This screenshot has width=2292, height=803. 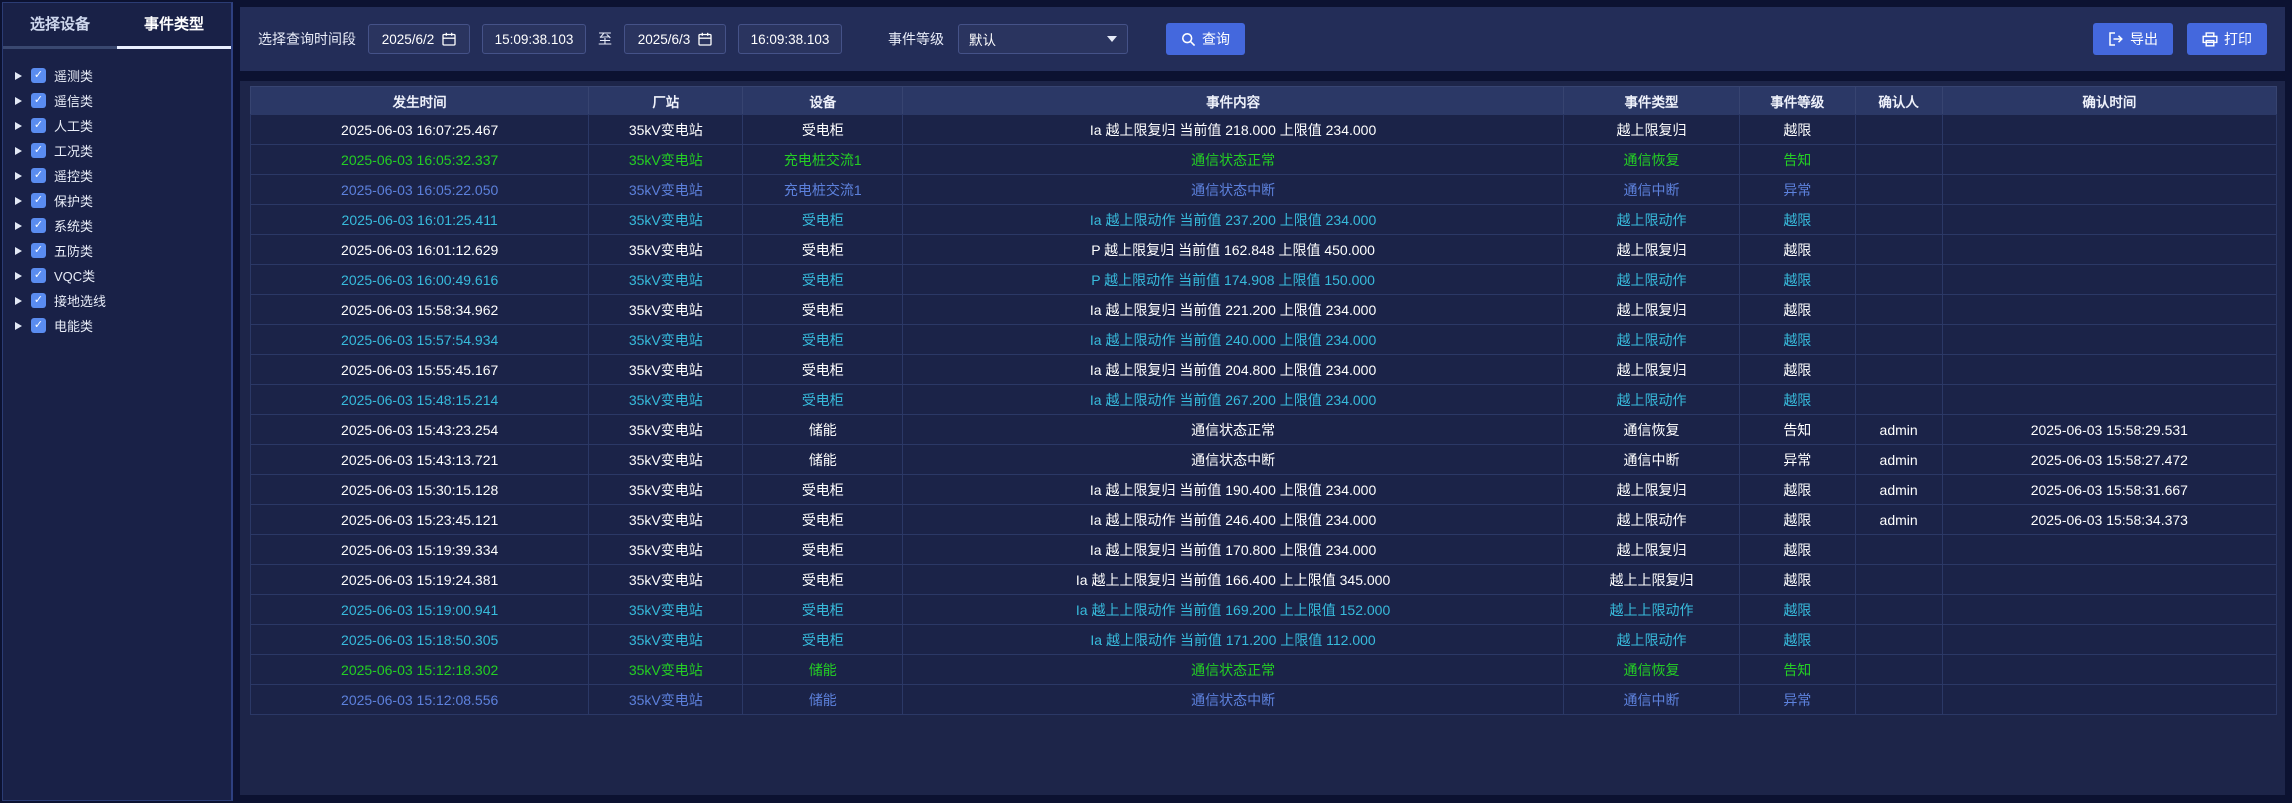 What do you see at coordinates (1233, 159) in the screenshot?
I see `cell-event-content: 通信状态正常` at bounding box center [1233, 159].